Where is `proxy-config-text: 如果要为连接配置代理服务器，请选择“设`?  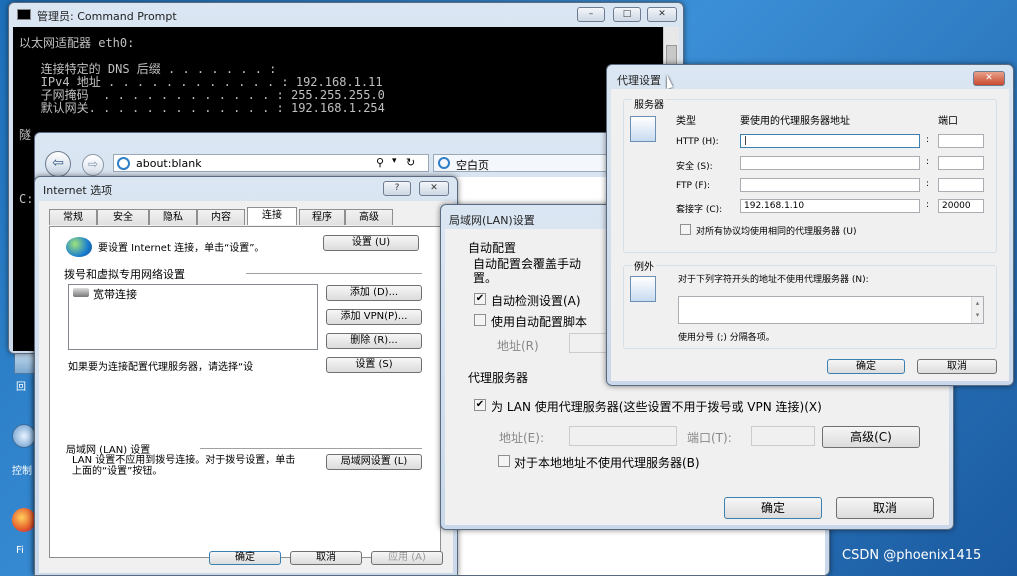 proxy-config-text: 如果要为连接配置代理服务器，请选择“设 is located at coordinates (161, 367).